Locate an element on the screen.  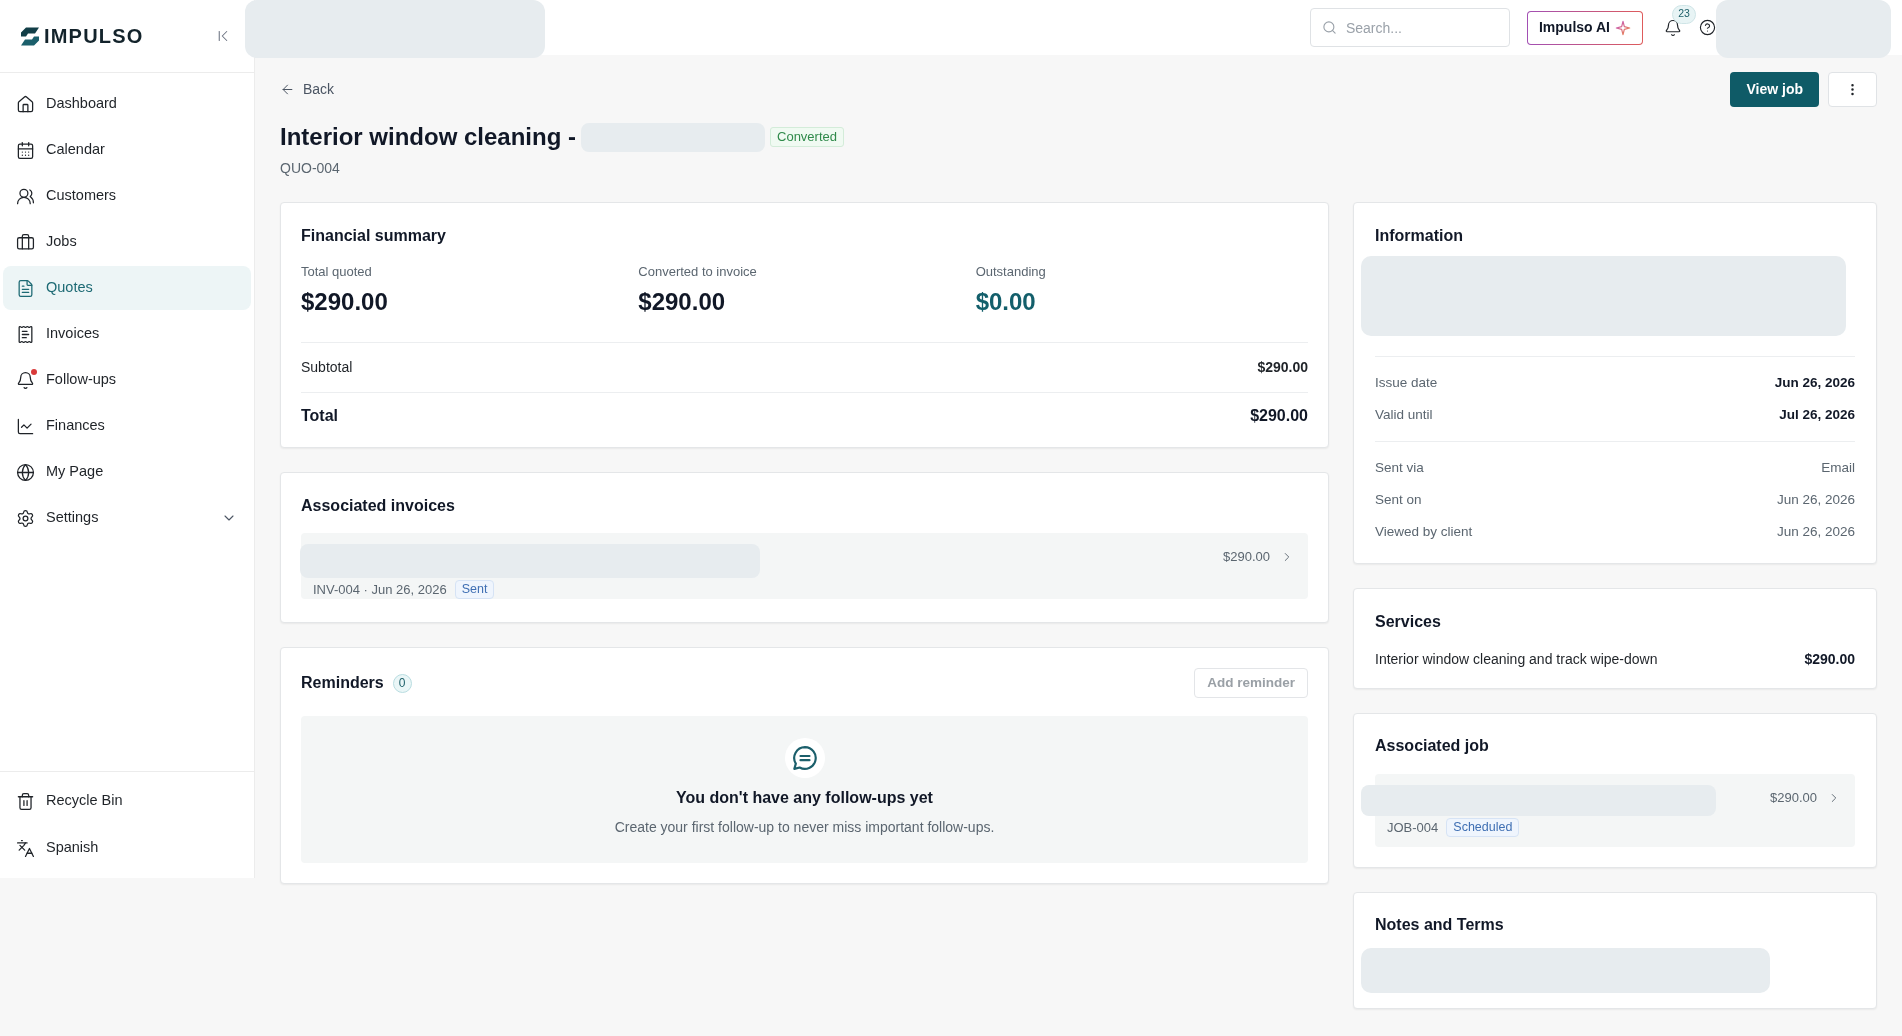
summary-label: Subtotal is located at coordinates (327, 367).